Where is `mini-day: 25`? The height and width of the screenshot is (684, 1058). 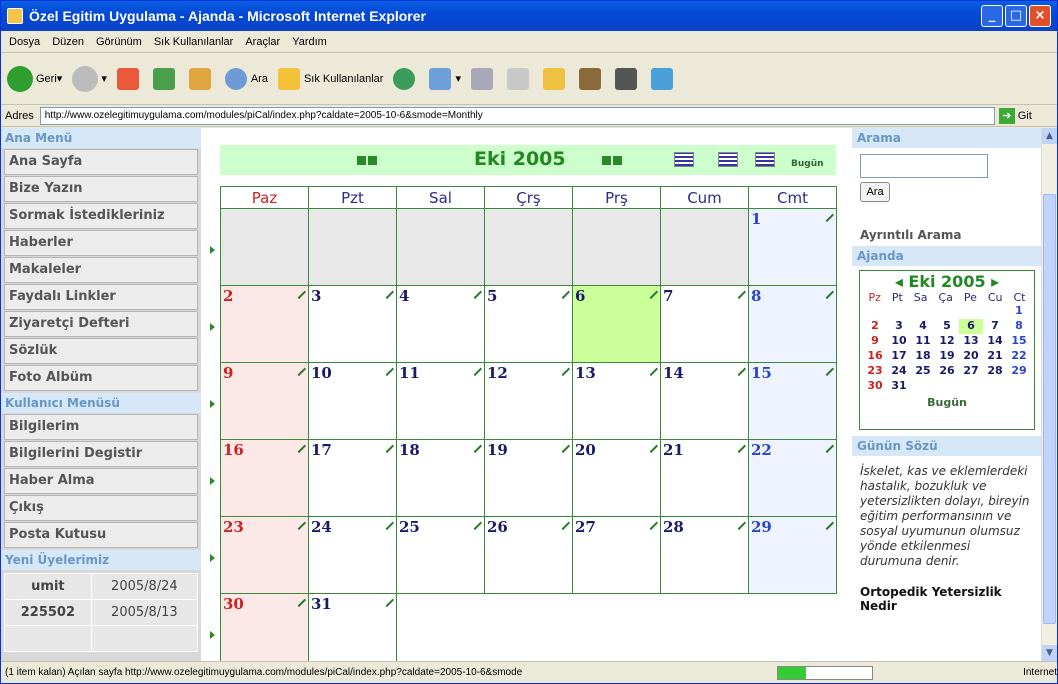
mini-day: 25 is located at coordinates (923, 371).